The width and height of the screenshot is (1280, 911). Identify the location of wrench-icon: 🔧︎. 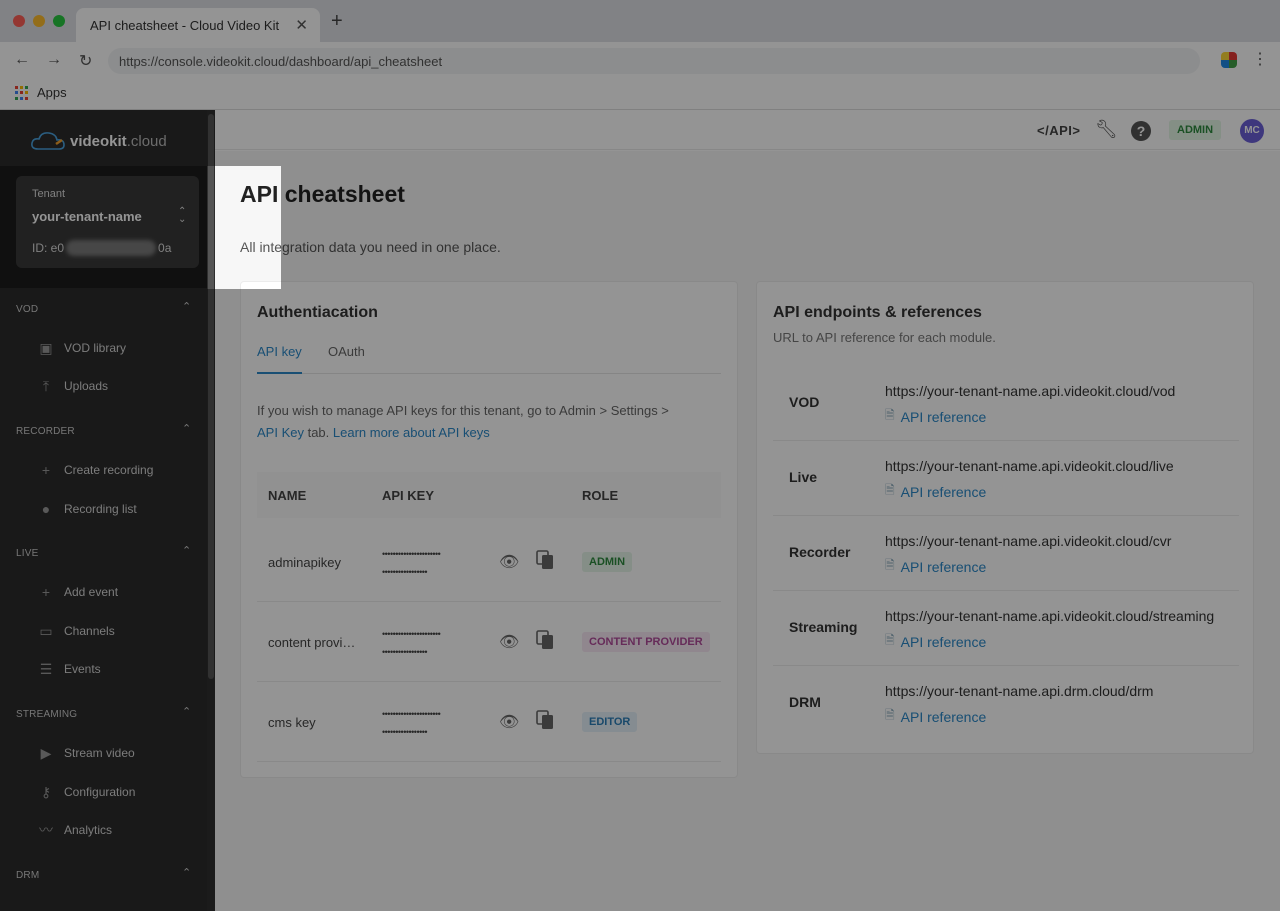
(1106, 129).